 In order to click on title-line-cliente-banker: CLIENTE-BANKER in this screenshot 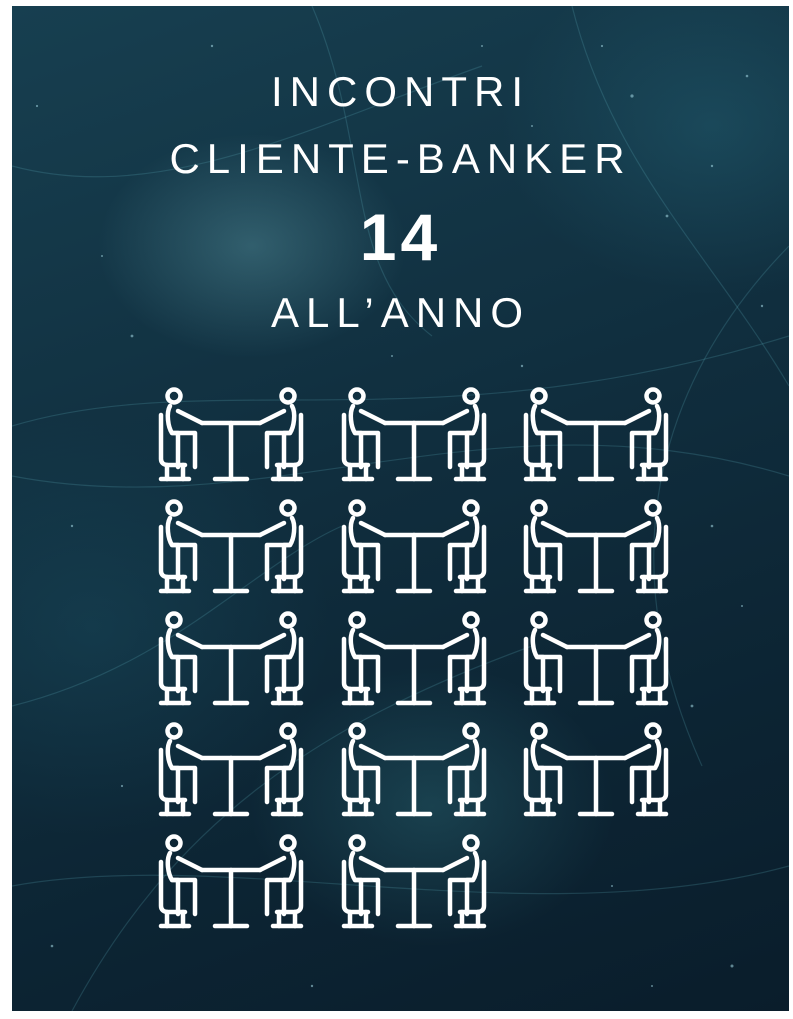, I will do `click(400, 158)`.